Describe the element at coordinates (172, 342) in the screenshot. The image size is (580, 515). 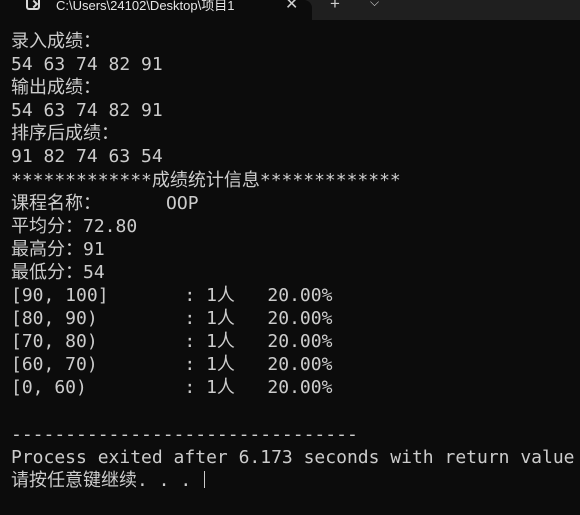
I see `console-line: [70, 80) : 1人 20.00%` at that location.